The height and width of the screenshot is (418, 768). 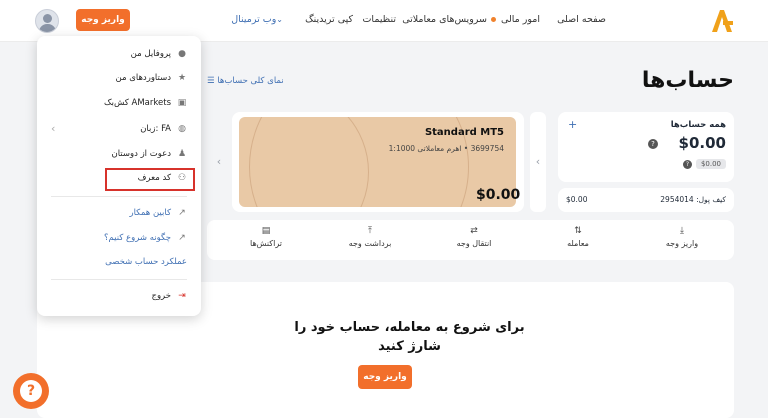 What do you see at coordinates (464, 132) in the screenshot?
I see `mt5-title: Standard MT5` at bounding box center [464, 132].